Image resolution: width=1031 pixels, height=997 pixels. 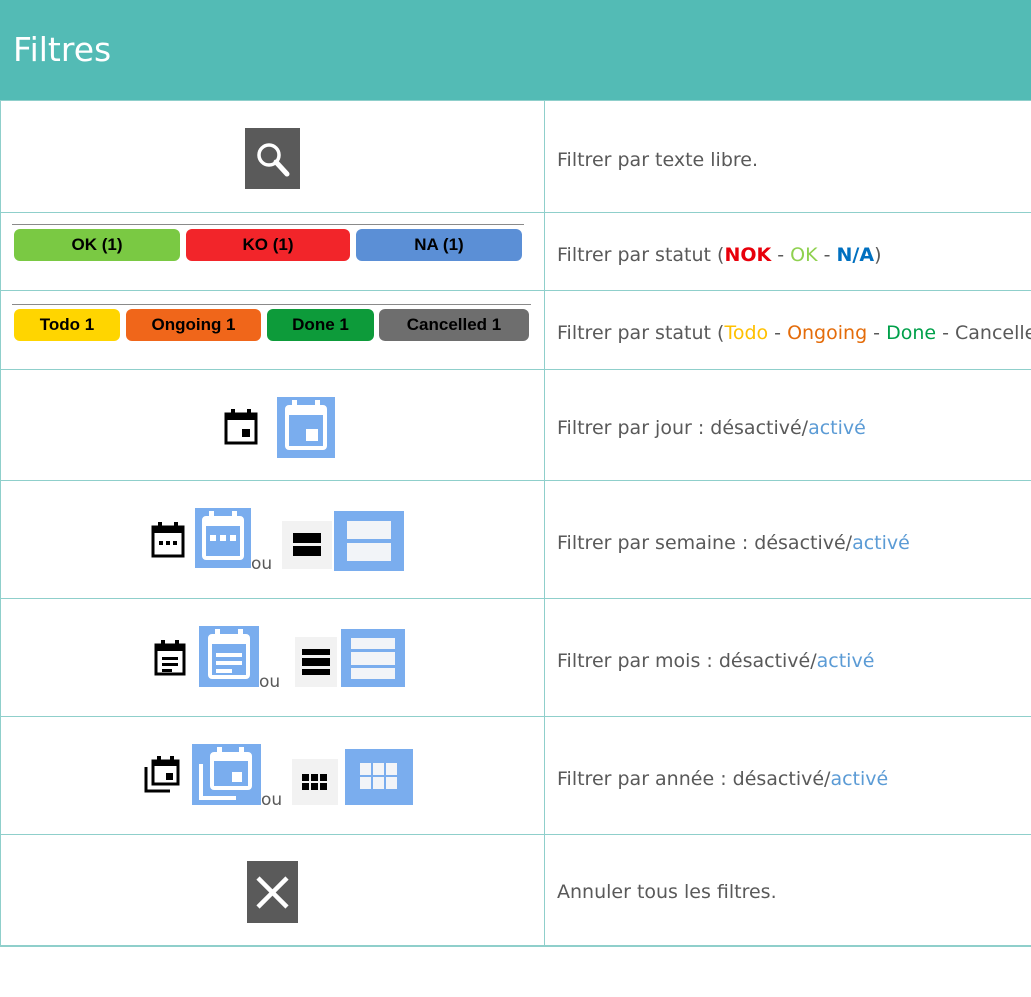 What do you see at coordinates (193, 325) in the screenshot?
I see `status-ongoing-button: Ongoing 1` at bounding box center [193, 325].